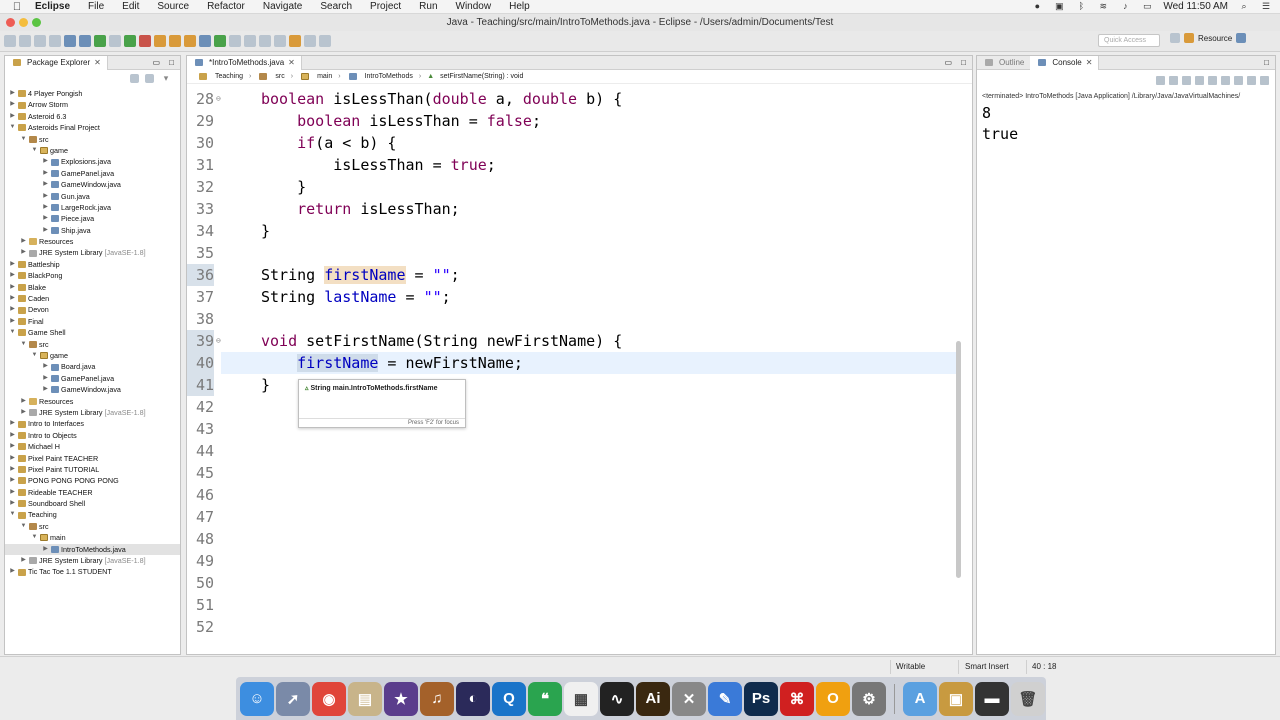 This screenshot has width=1280, height=720. Describe the element at coordinates (205, 41) in the screenshot. I see `open-type-icon` at that location.